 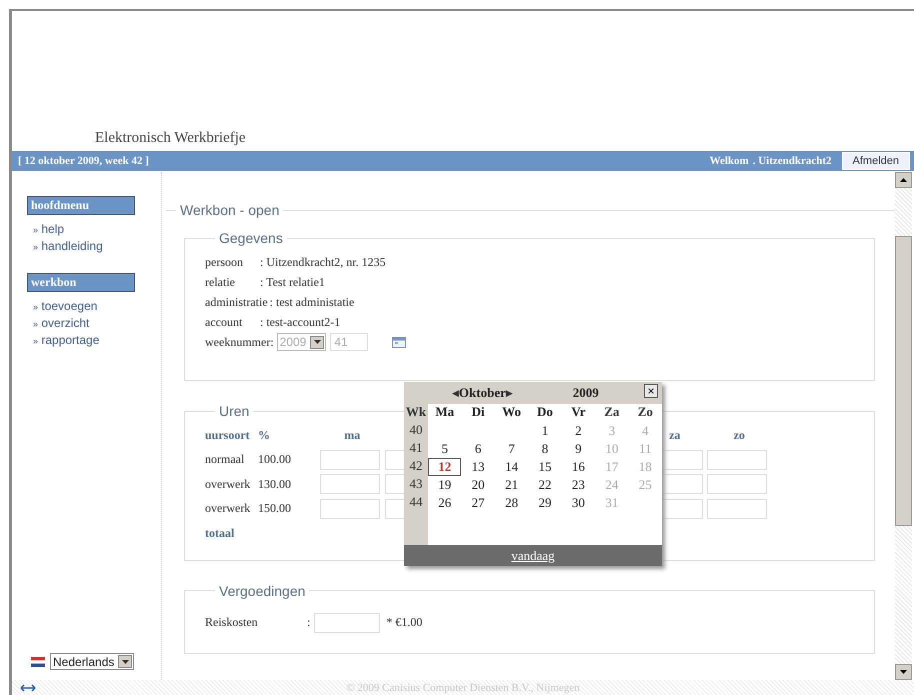 What do you see at coordinates (739, 435) in the screenshot?
I see `column-header: zo` at bounding box center [739, 435].